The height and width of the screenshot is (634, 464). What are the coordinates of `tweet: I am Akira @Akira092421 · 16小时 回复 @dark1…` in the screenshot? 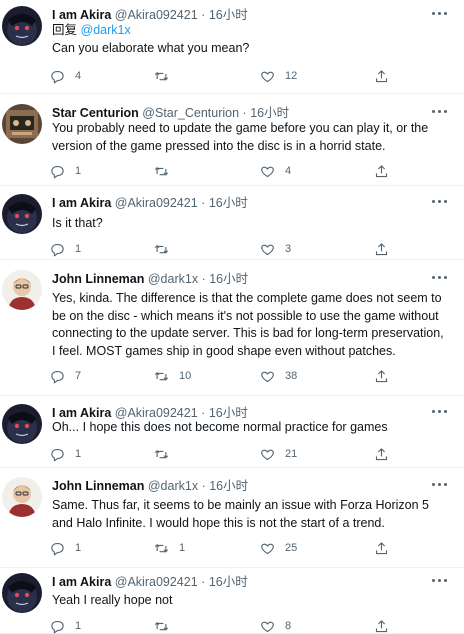 It's located at (232, 47).